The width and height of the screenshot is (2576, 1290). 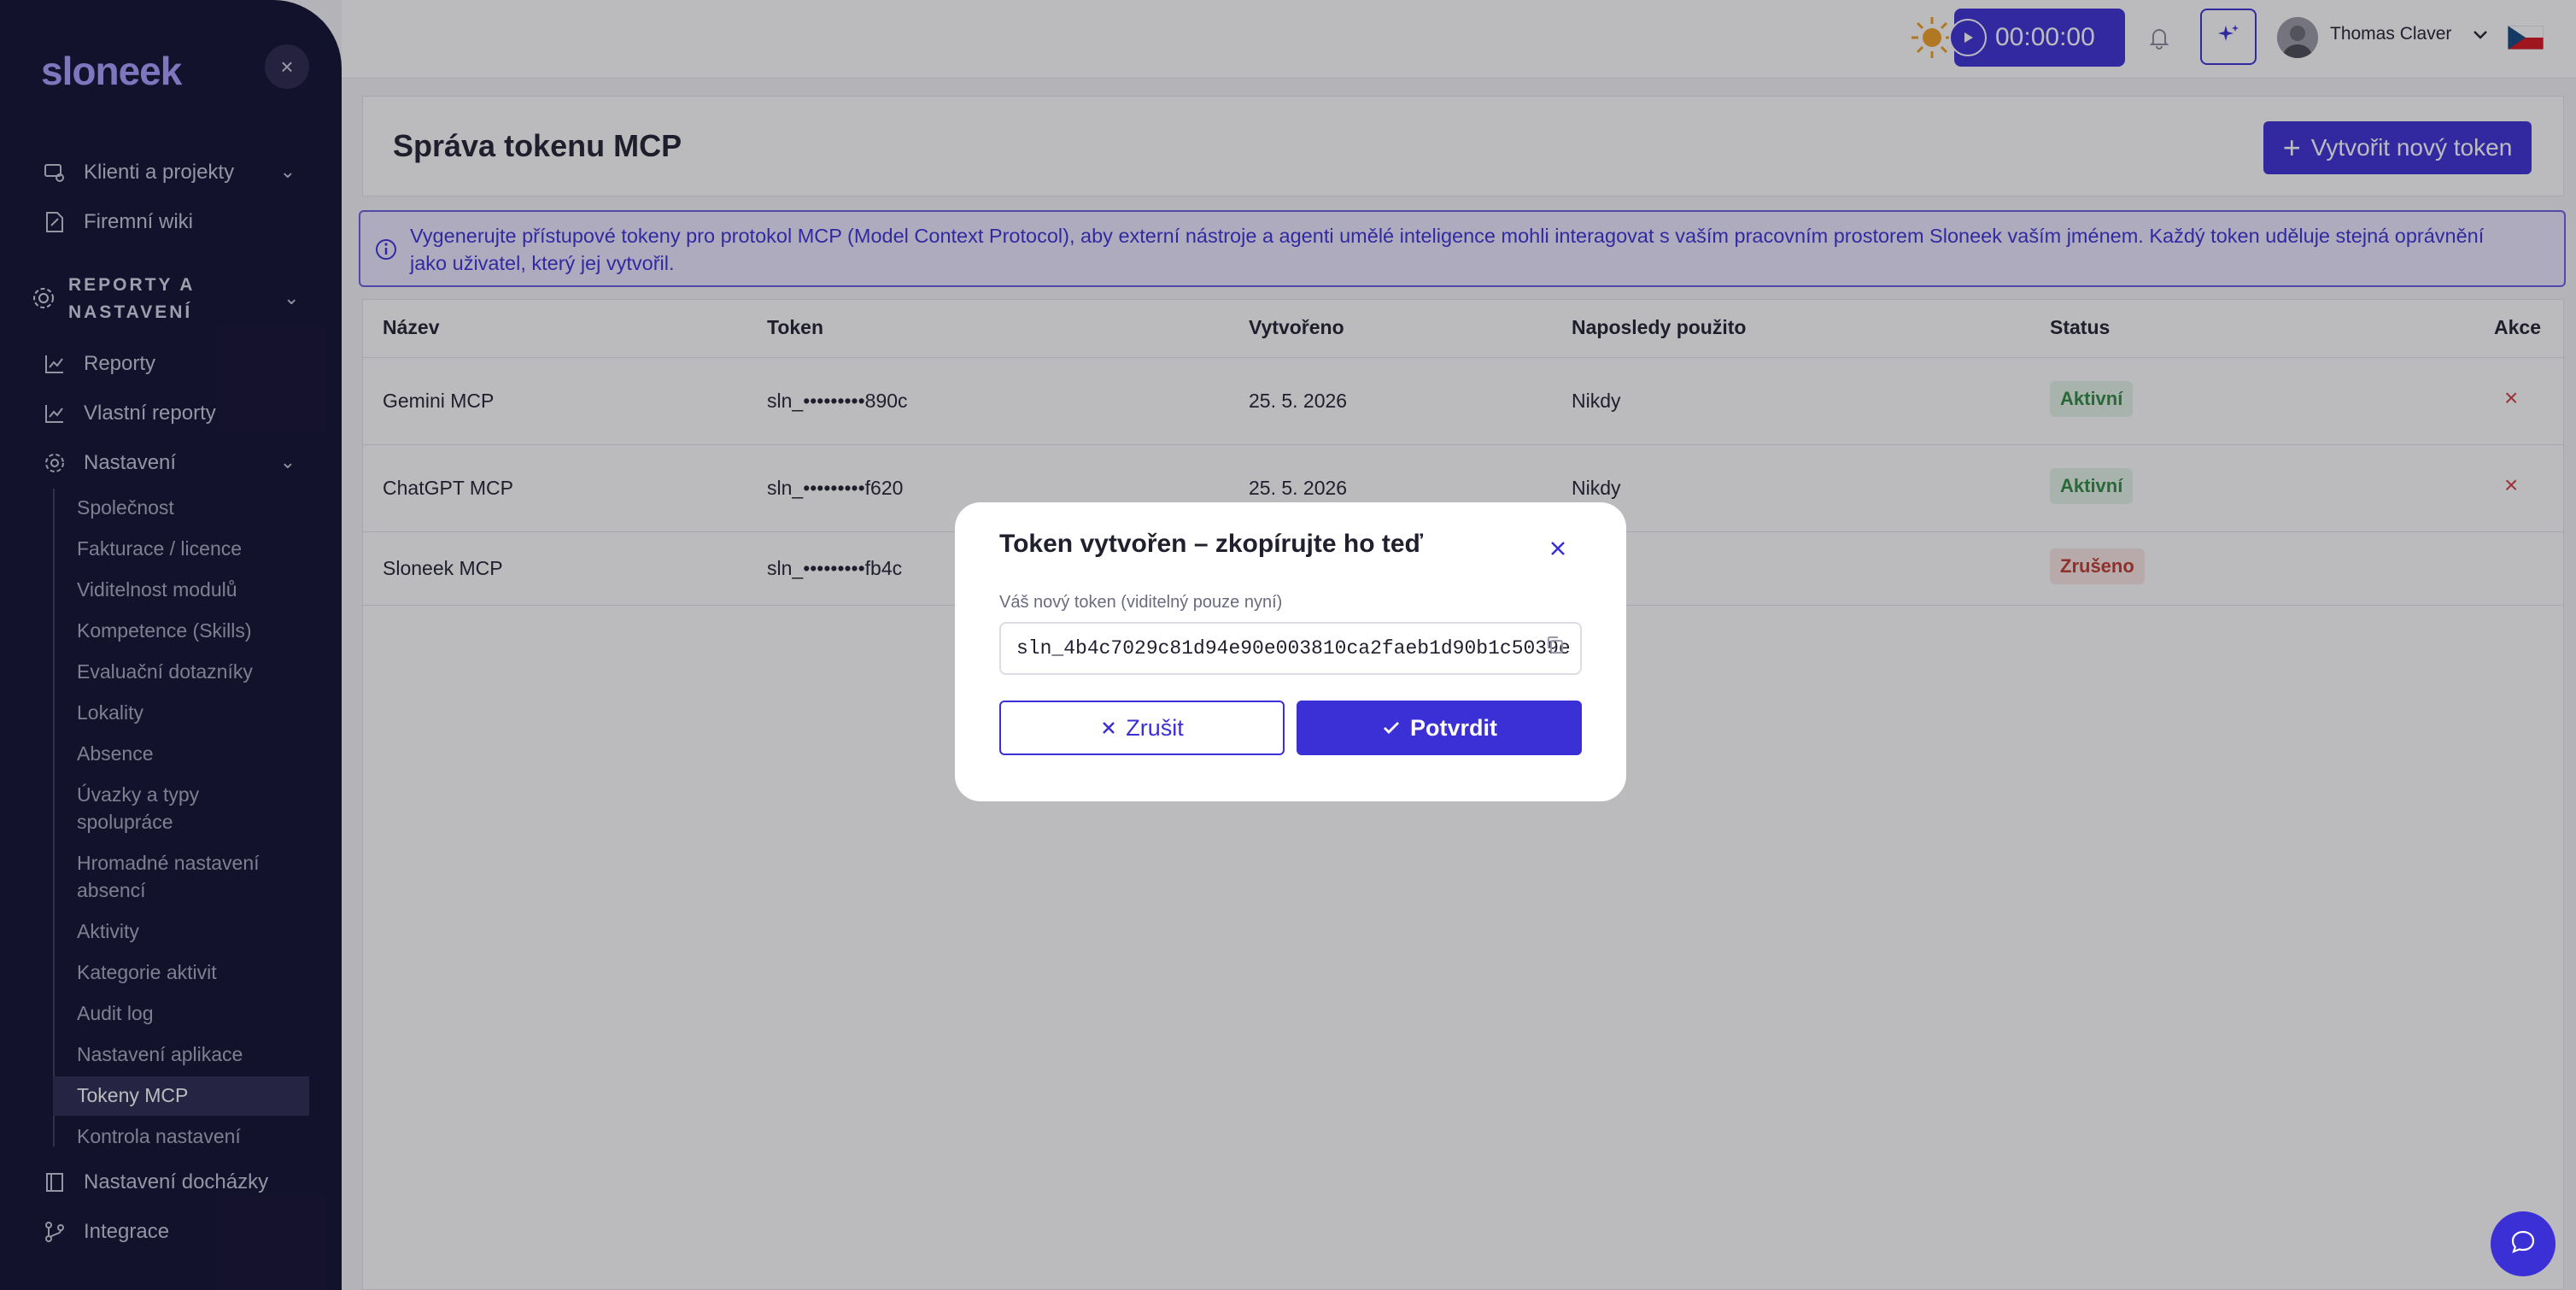 I want to click on copy-icon, so click(x=1558, y=647).